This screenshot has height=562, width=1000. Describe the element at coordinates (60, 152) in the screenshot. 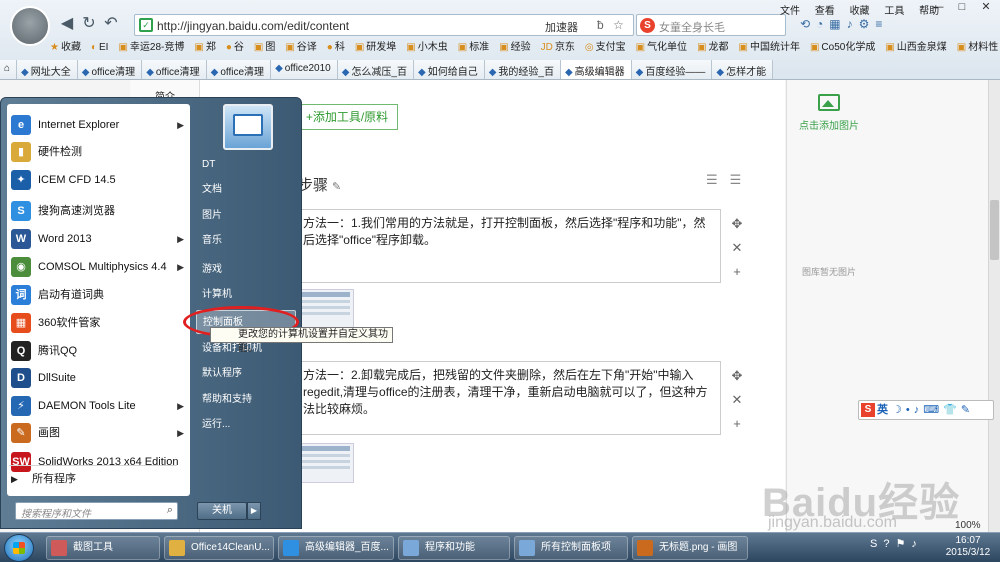

I see `program-label: 硬件检测` at that location.